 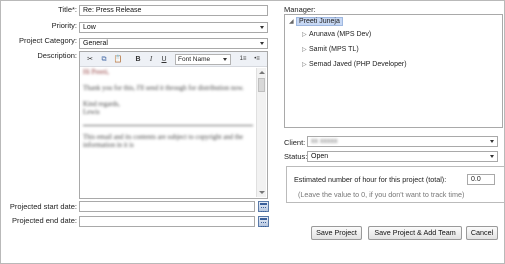 What do you see at coordinates (336, 35) in the screenshot?
I see `tree-node: ▷ Arunava (MPS Dev)` at bounding box center [336, 35].